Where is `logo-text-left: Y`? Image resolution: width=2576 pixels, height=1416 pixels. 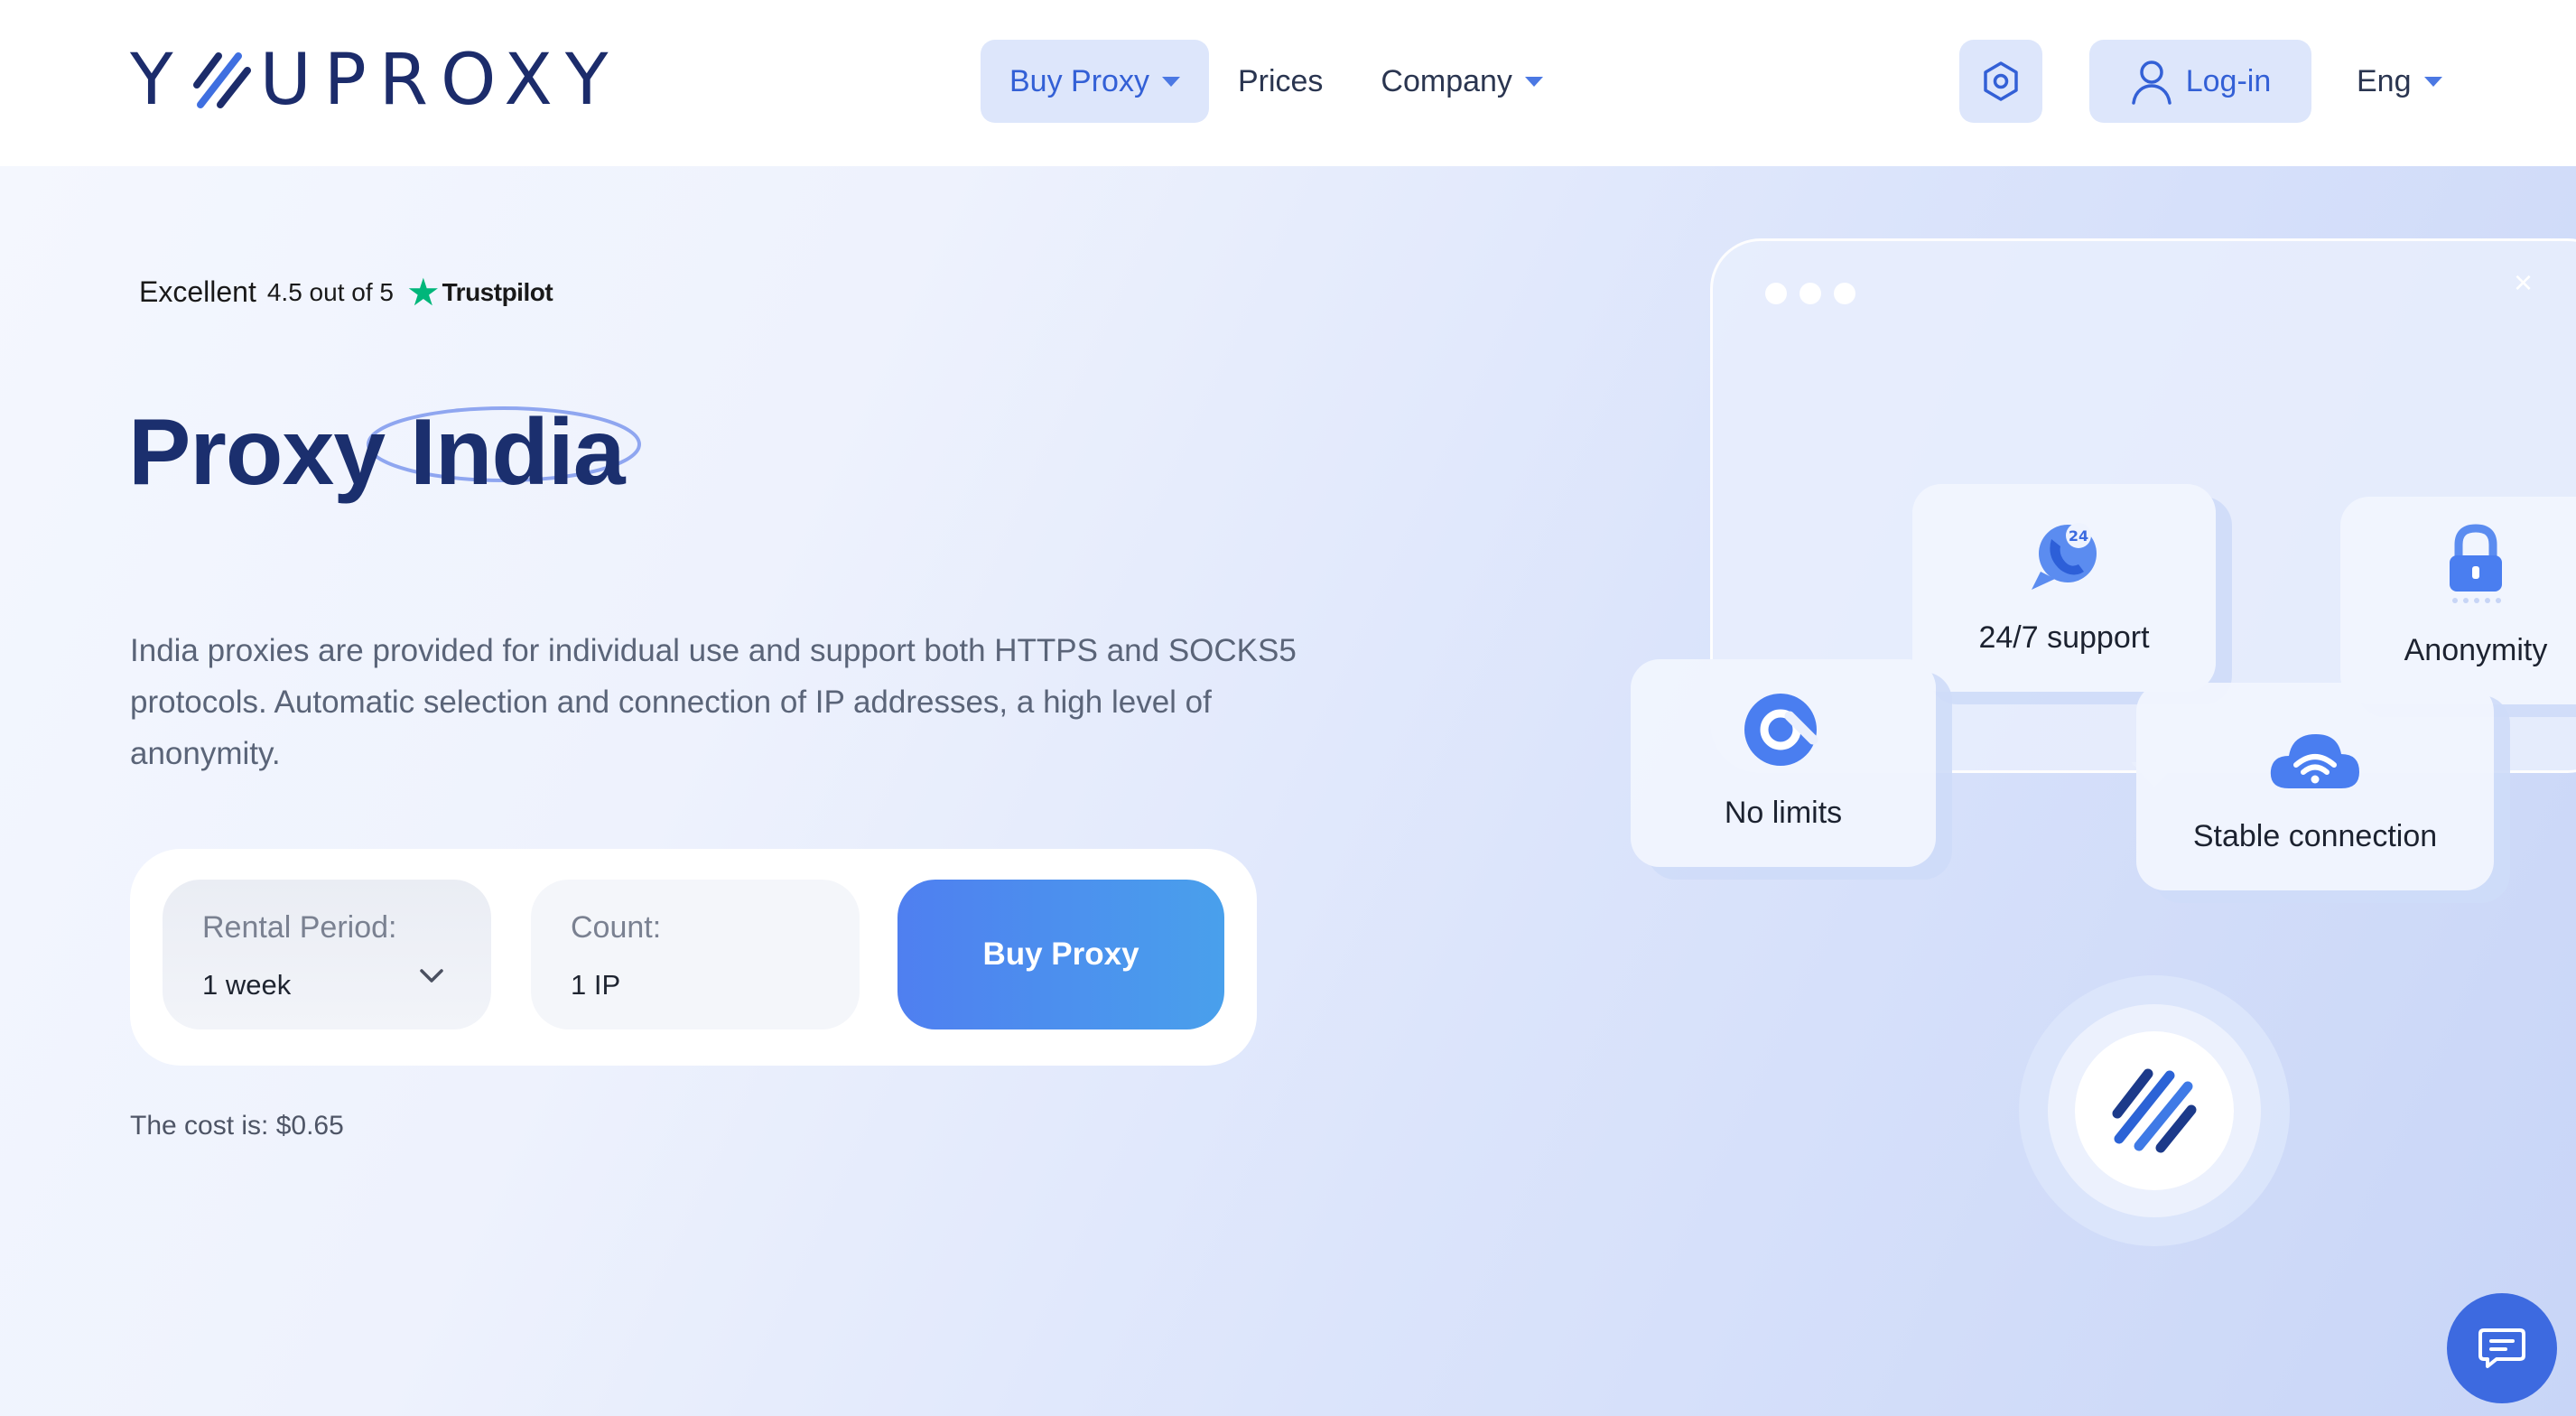
logo-text-left: Y is located at coordinates (158, 80).